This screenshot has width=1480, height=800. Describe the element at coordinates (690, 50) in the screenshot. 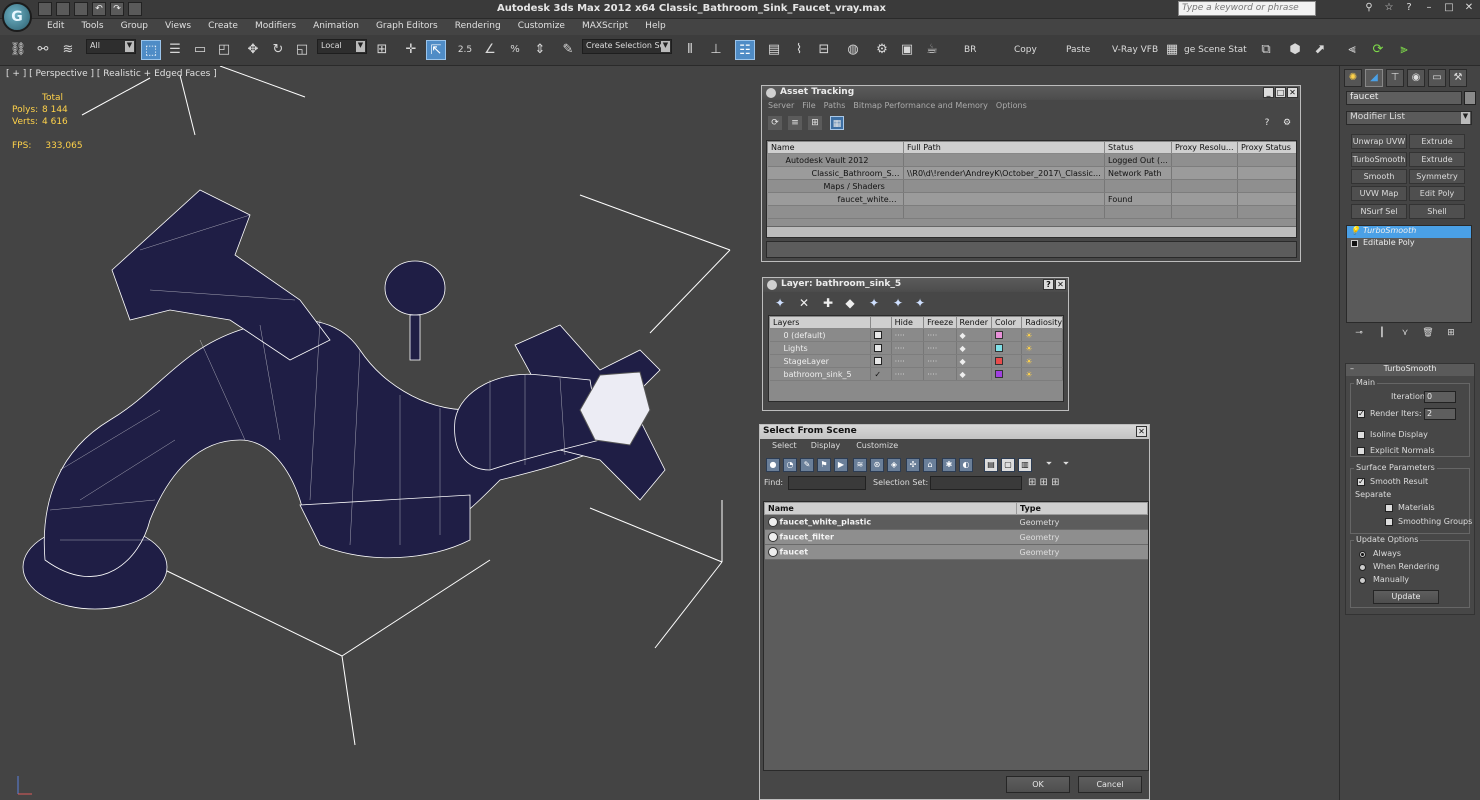

I see `mirror-icon: ⫴` at that location.